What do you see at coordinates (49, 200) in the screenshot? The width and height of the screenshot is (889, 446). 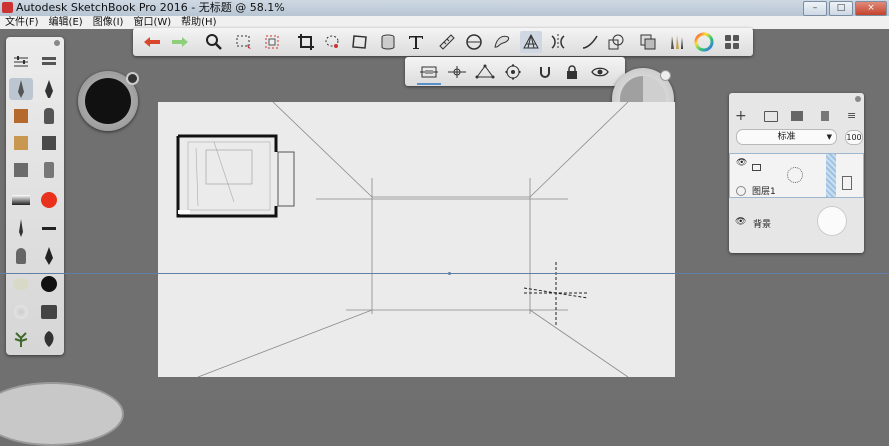 I see `color-swatch-icon` at bounding box center [49, 200].